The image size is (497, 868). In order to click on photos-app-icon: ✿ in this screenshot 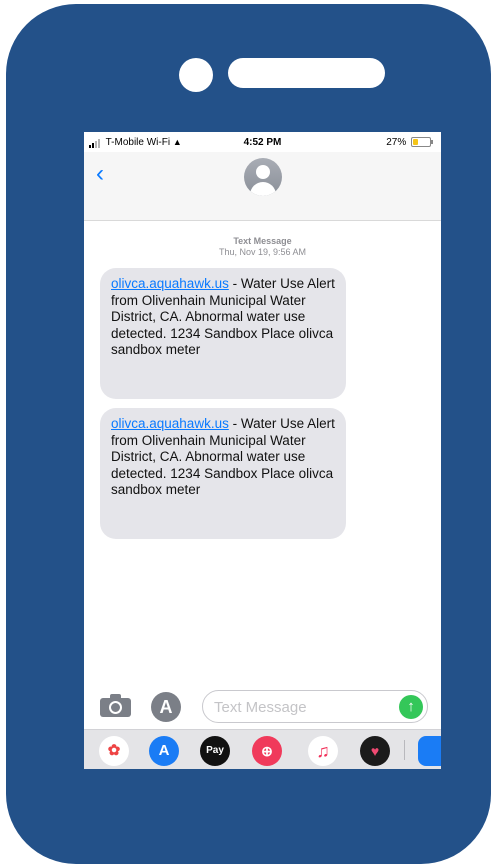, I will do `click(114, 751)`.